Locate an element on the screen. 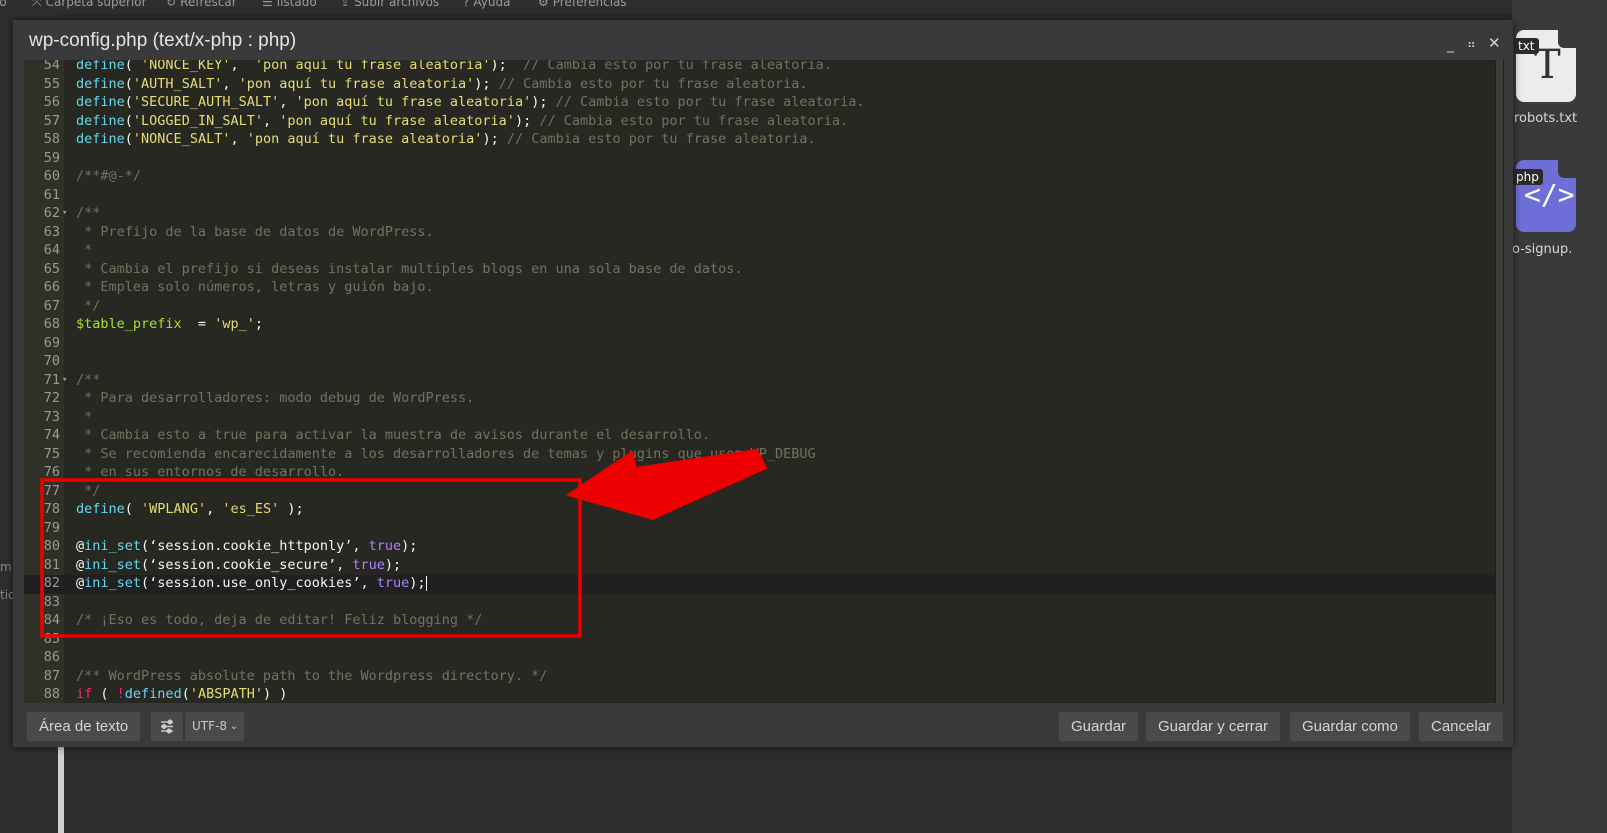  code-token: 'es_ES' is located at coordinates (251, 509).